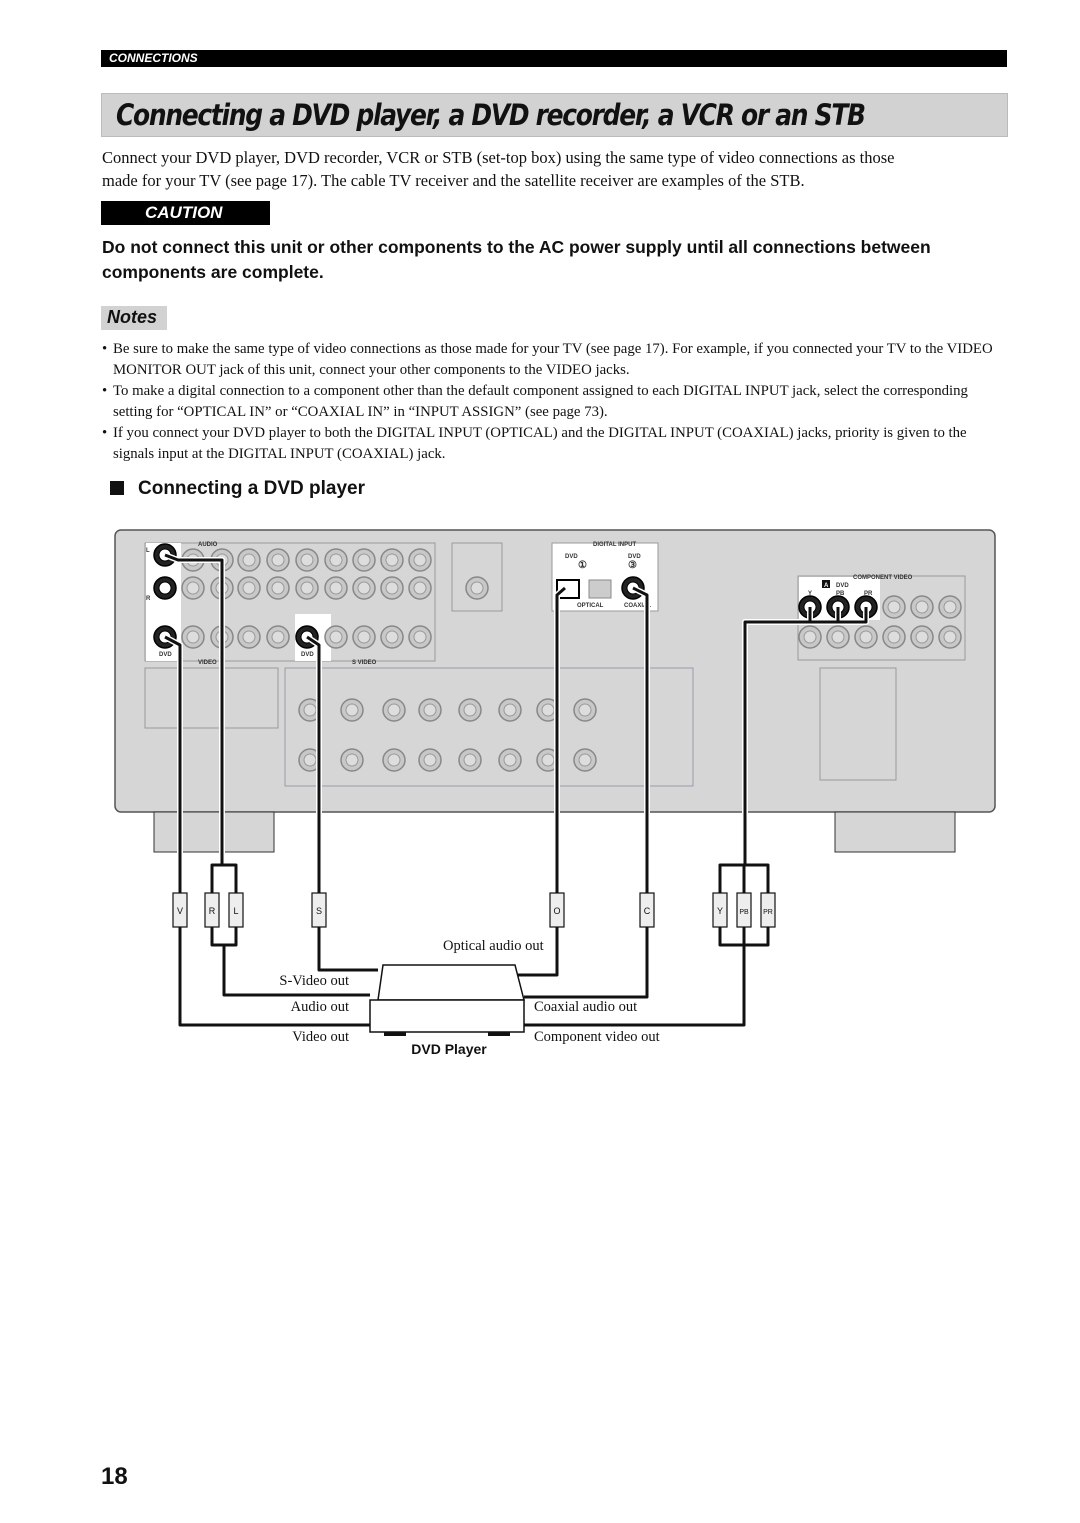 Image resolution: width=1080 pixels, height=1523 pixels. What do you see at coordinates (493, 946) in the screenshot?
I see `label-optical-audio-out: Optical audio out` at bounding box center [493, 946].